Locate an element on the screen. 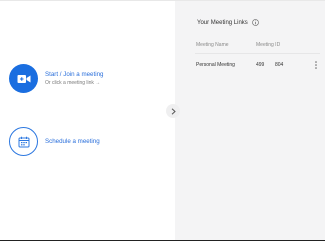 This screenshot has height=241, width=325. schedule-meeting-button is located at coordinates (23, 141).